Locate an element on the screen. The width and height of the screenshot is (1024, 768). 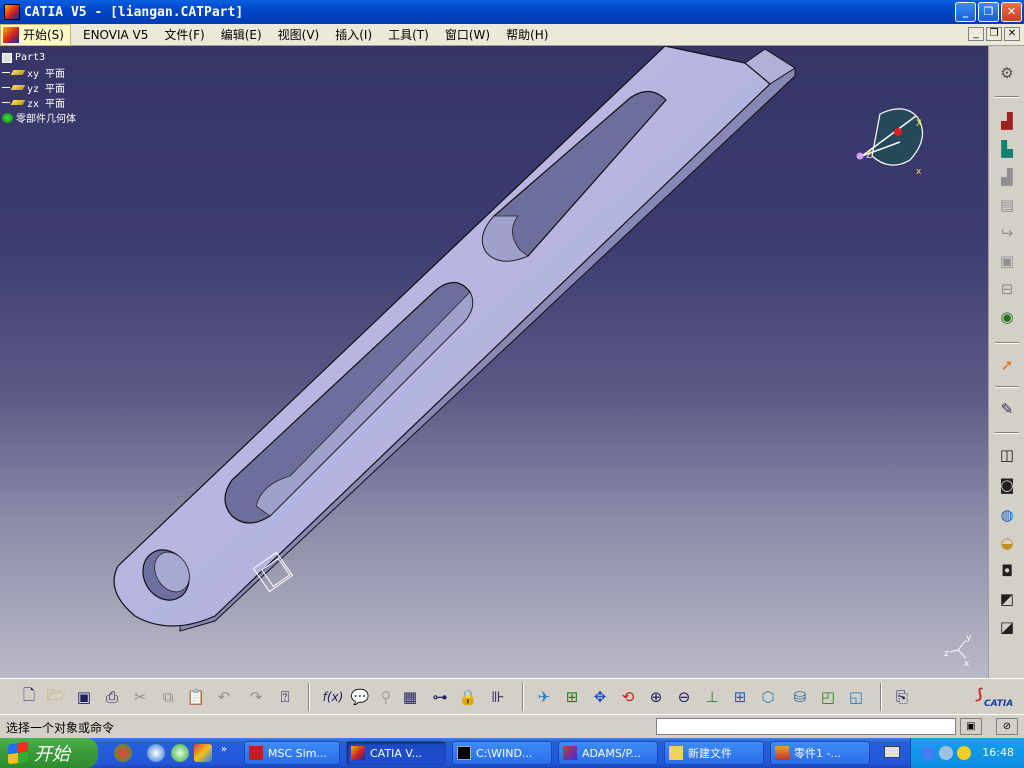
menu-view: 视图(V) is located at coordinates (299, 34).